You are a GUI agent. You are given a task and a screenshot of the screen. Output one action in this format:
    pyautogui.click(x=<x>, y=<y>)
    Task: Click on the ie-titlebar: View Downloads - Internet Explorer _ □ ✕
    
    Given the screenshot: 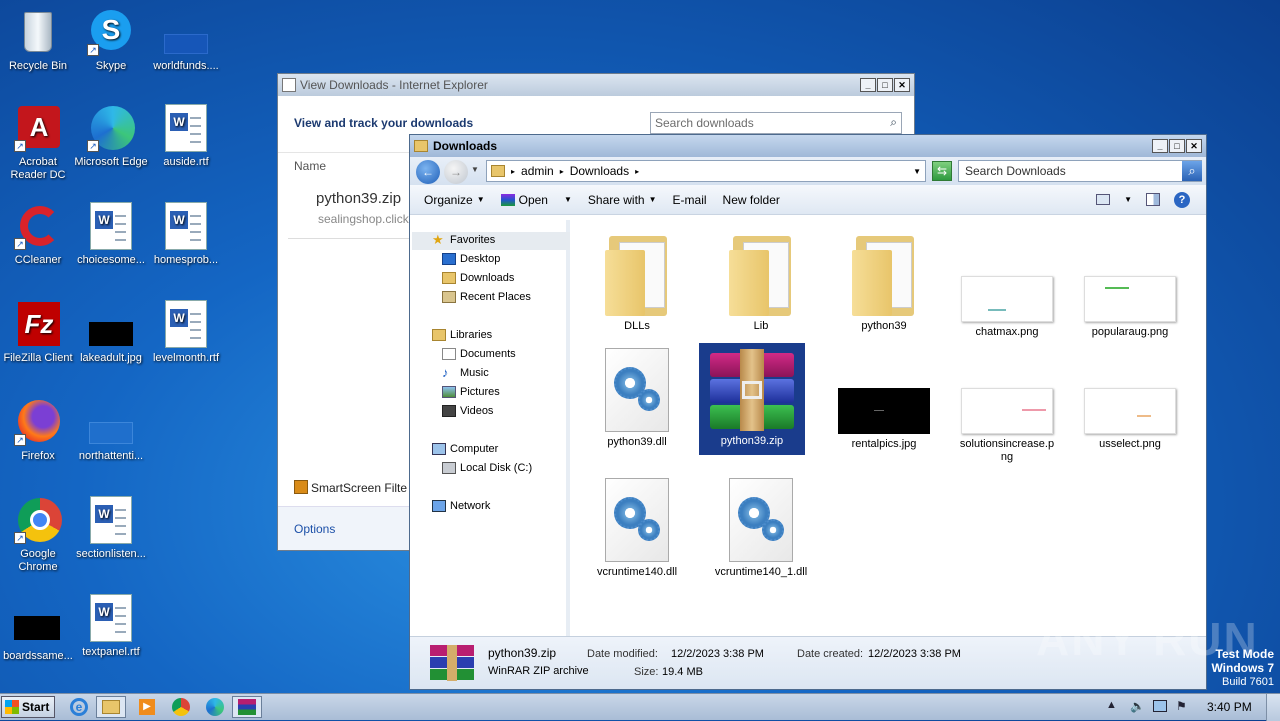 What is the action you would take?
    pyautogui.click(x=596, y=85)
    